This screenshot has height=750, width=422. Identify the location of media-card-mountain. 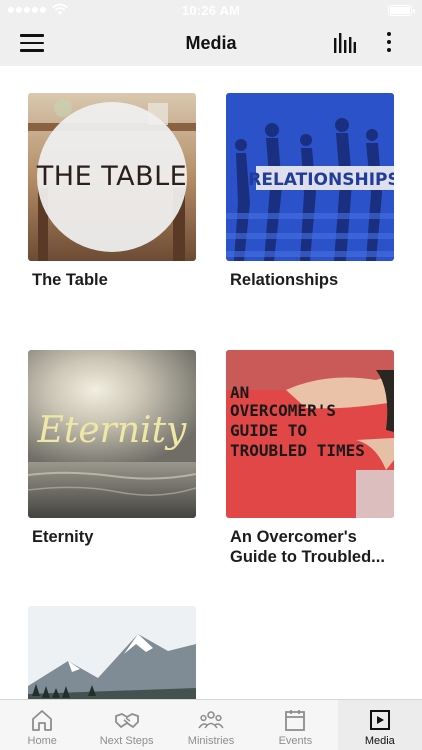
(112, 652).